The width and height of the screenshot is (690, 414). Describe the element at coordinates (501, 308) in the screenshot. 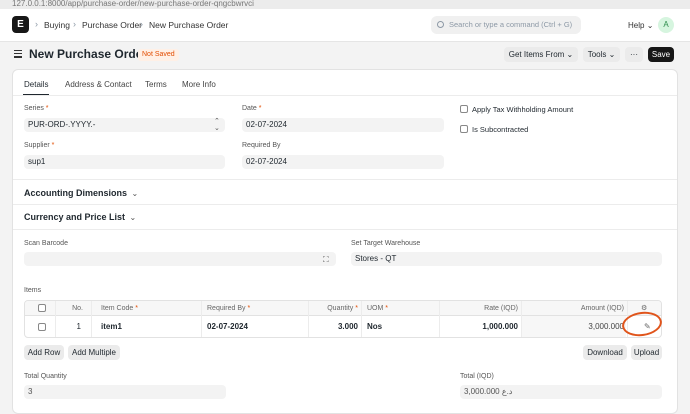

I see `col-rate: Rate (IQD)` at that location.